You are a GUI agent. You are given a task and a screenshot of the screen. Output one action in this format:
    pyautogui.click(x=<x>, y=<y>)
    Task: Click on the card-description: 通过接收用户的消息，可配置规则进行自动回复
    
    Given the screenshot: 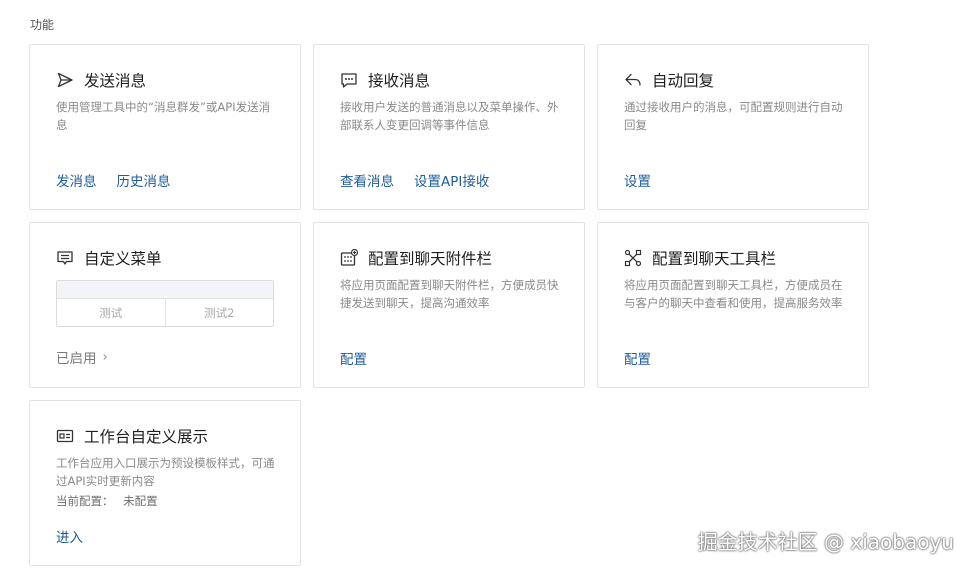 What is the action you would take?
    pyautogui.click(x=733, y=116)
    